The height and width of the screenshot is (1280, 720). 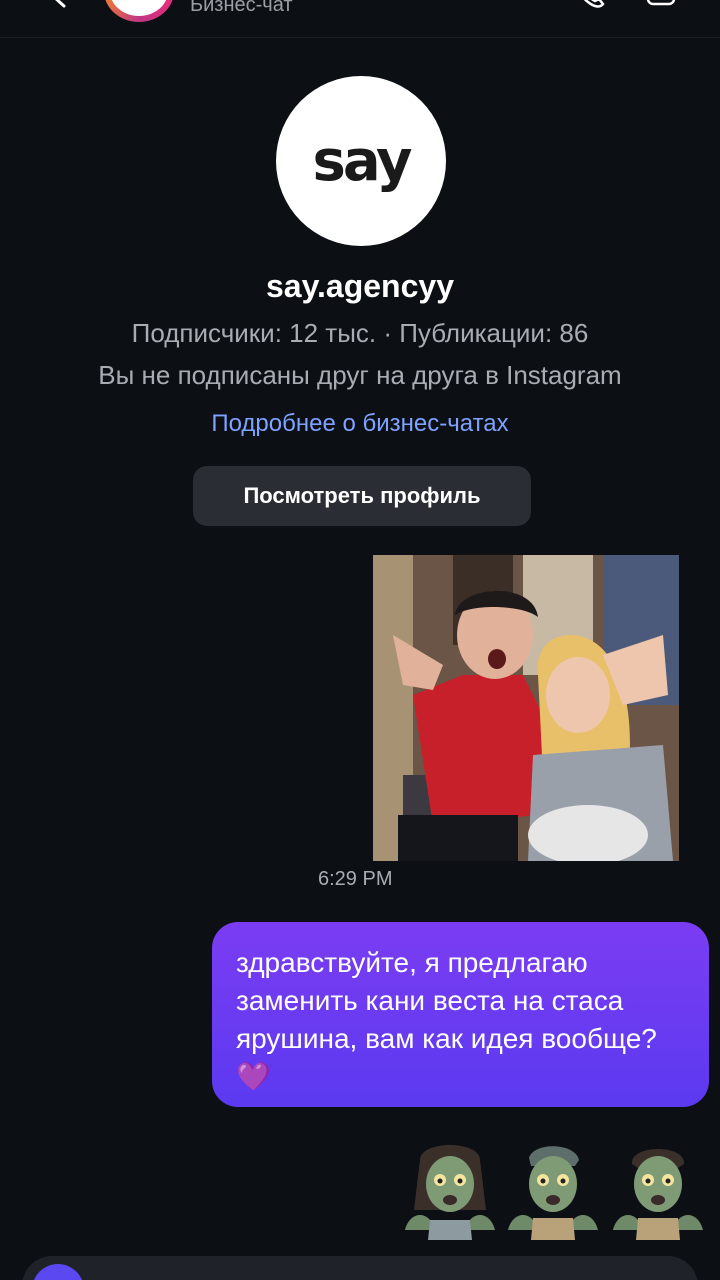 I want to click on chat-header: Бизнес-чат, so click(x=360, y=19).